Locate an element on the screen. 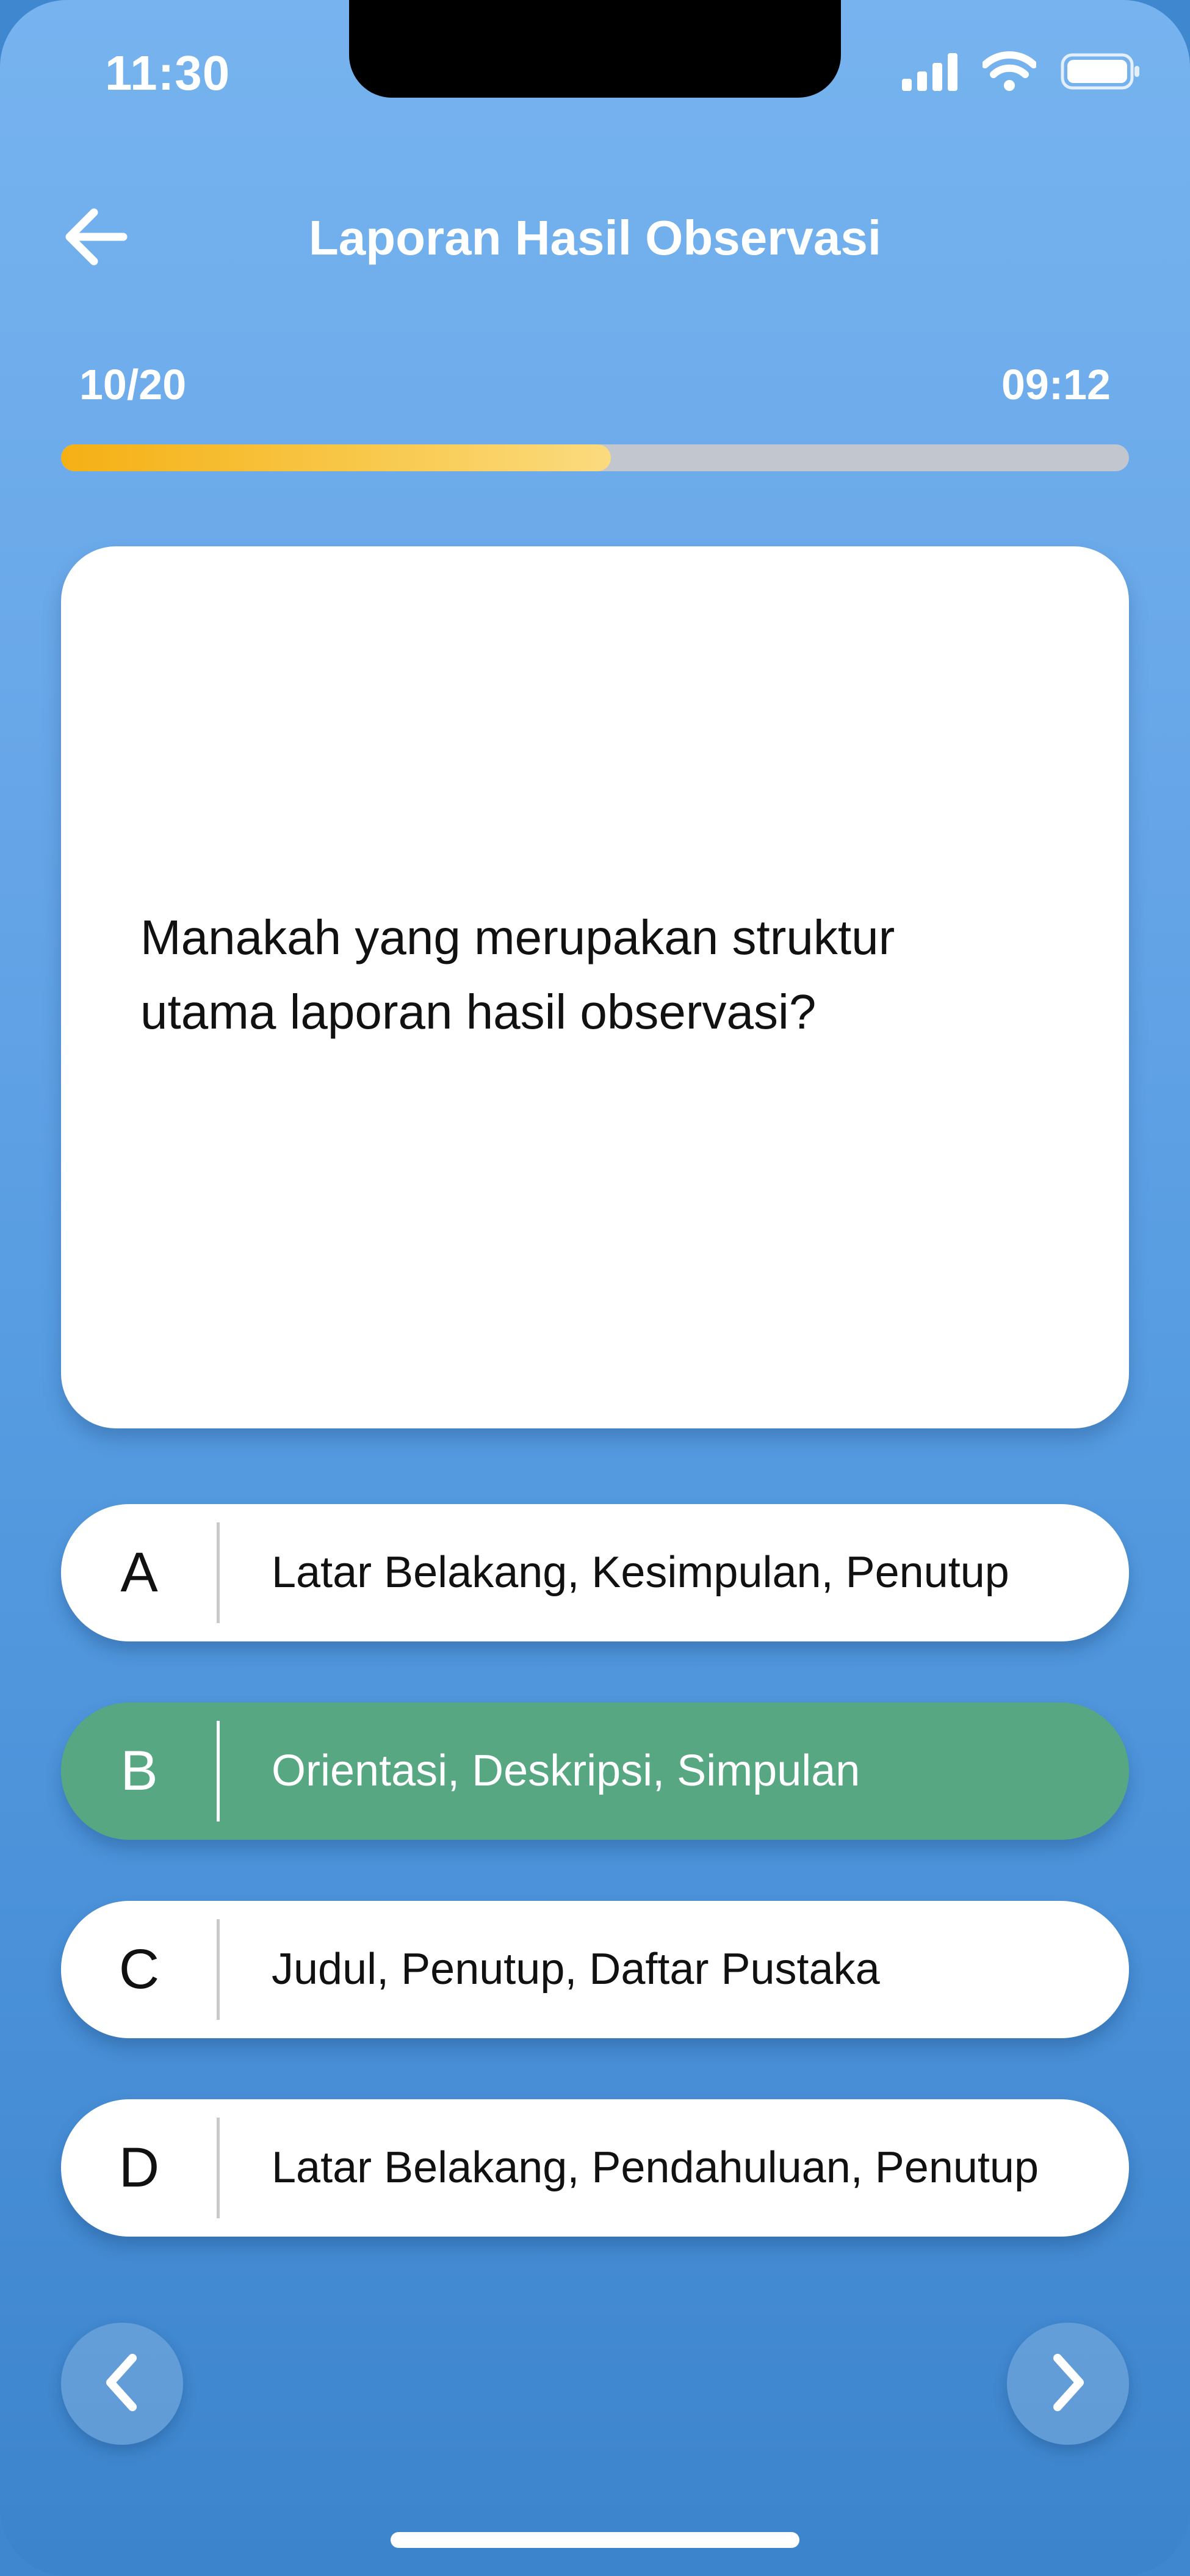 This screenshot has height=2576, width=1190. arrow-left-icon is located at coordinates (96, 238).